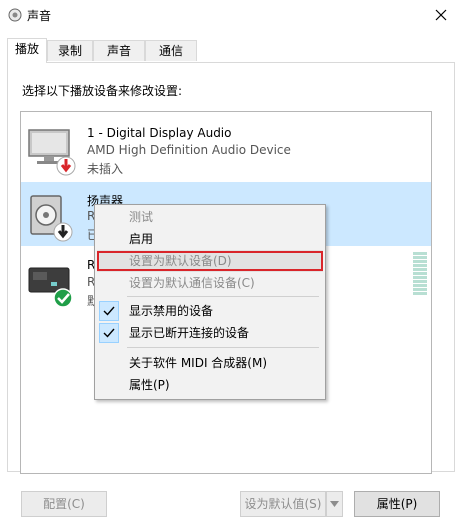 Image resolution: width=462 pixels, height=531 pixels. I want to click on sound-app-icon, so click(15, 15).